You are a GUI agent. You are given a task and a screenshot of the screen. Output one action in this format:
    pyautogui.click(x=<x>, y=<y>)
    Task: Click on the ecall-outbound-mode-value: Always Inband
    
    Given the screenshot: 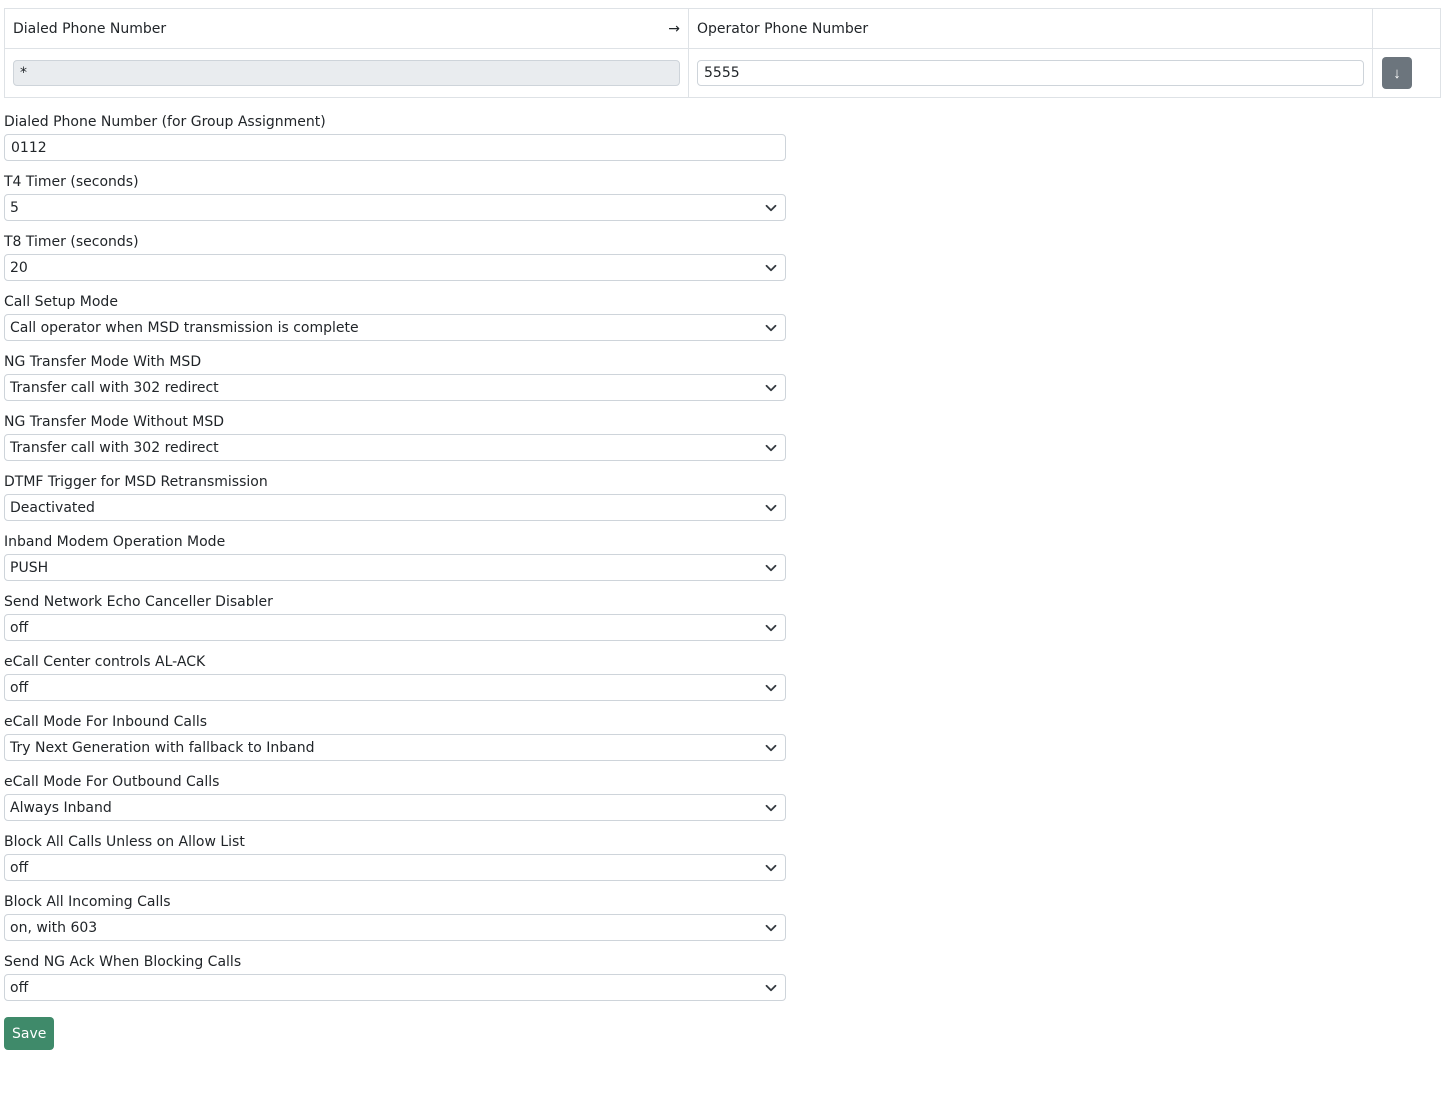 What is the action you would take?
    pyautogui.click(x=61, y=807)
    